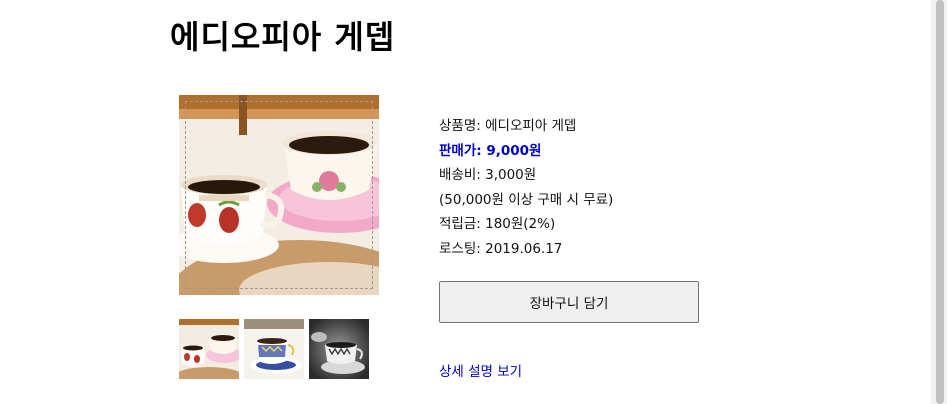 The width and height of the screenshot is (947, 404). What do you see at coordinates (283, 37) in the screenshot?
I see `page-title: 에디오피아 게뎁` at bounding box center [283, 37].